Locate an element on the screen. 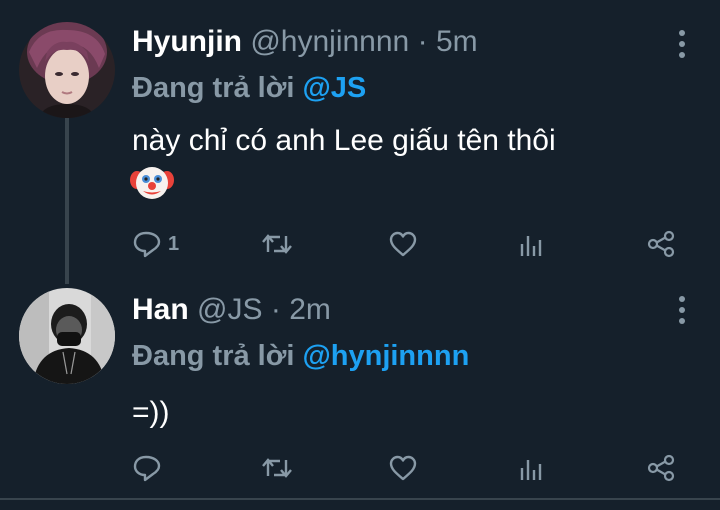 This screenshot has height=510, width=720. handle: @hynjinnnn is located at coordinates (329, 41).